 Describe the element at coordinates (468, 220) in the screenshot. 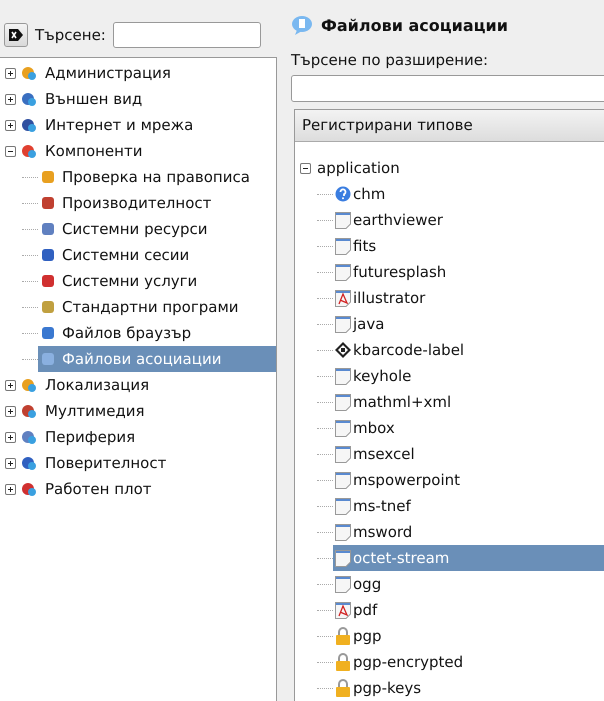

I see `mime-type-item: earthviewer` at that location.